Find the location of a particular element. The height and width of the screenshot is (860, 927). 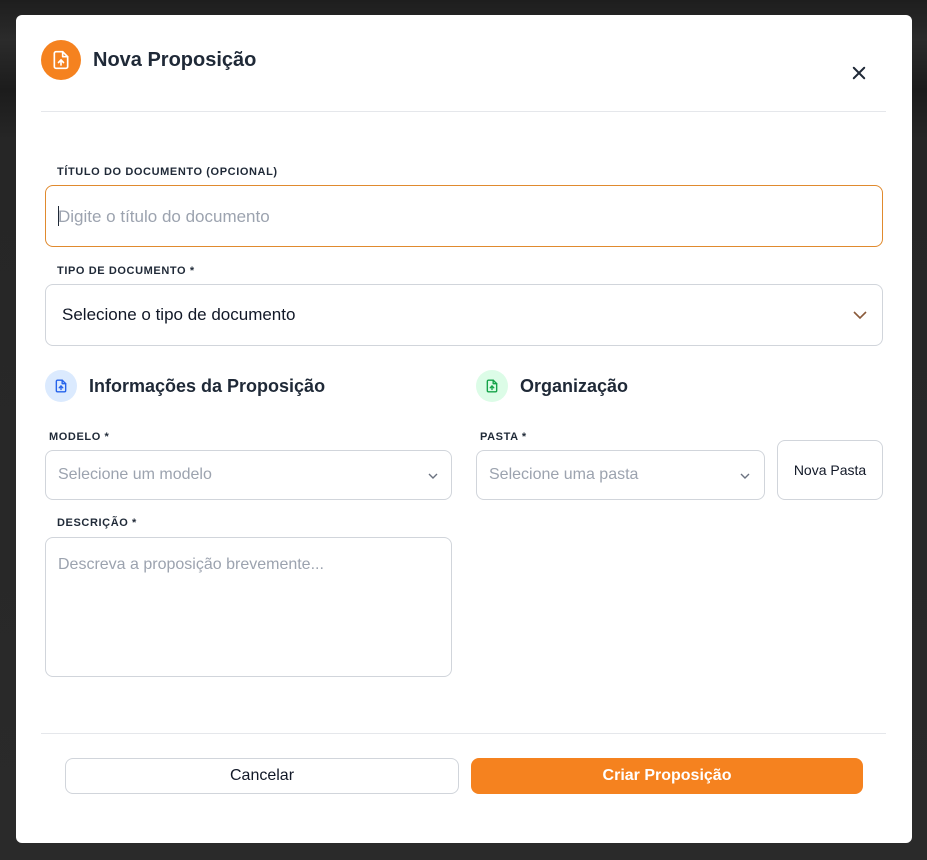

title-field-label: TÍTULO DO DOCUMENTO (OPCIONAL) is located at coordinates (167, 172).